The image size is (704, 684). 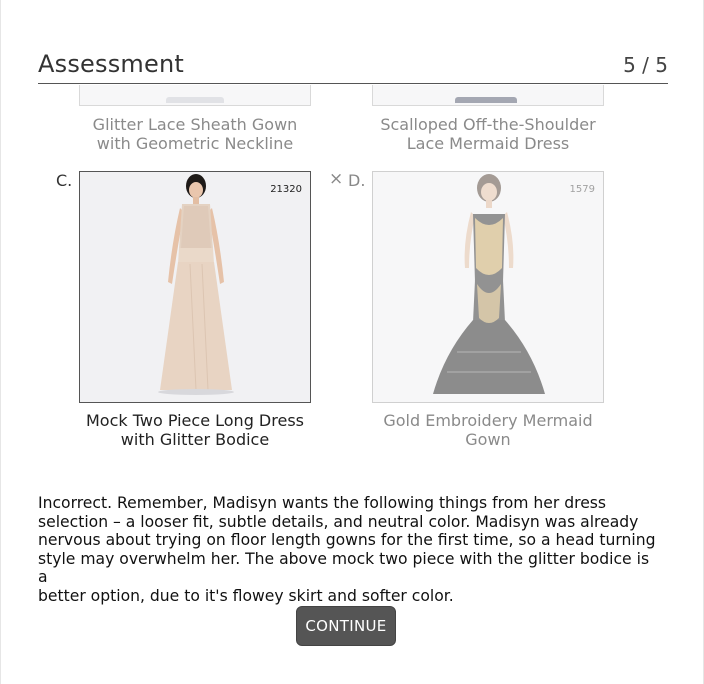 I want to click on option-c-letter: C., so click(x=64, y=180).